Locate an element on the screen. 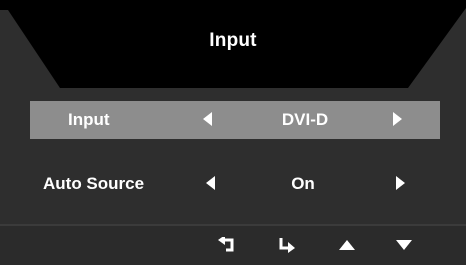 The width and height of the screenshot is (466, 265). menu-row-input: Input DVI-D is located at coordinates (235, 120).